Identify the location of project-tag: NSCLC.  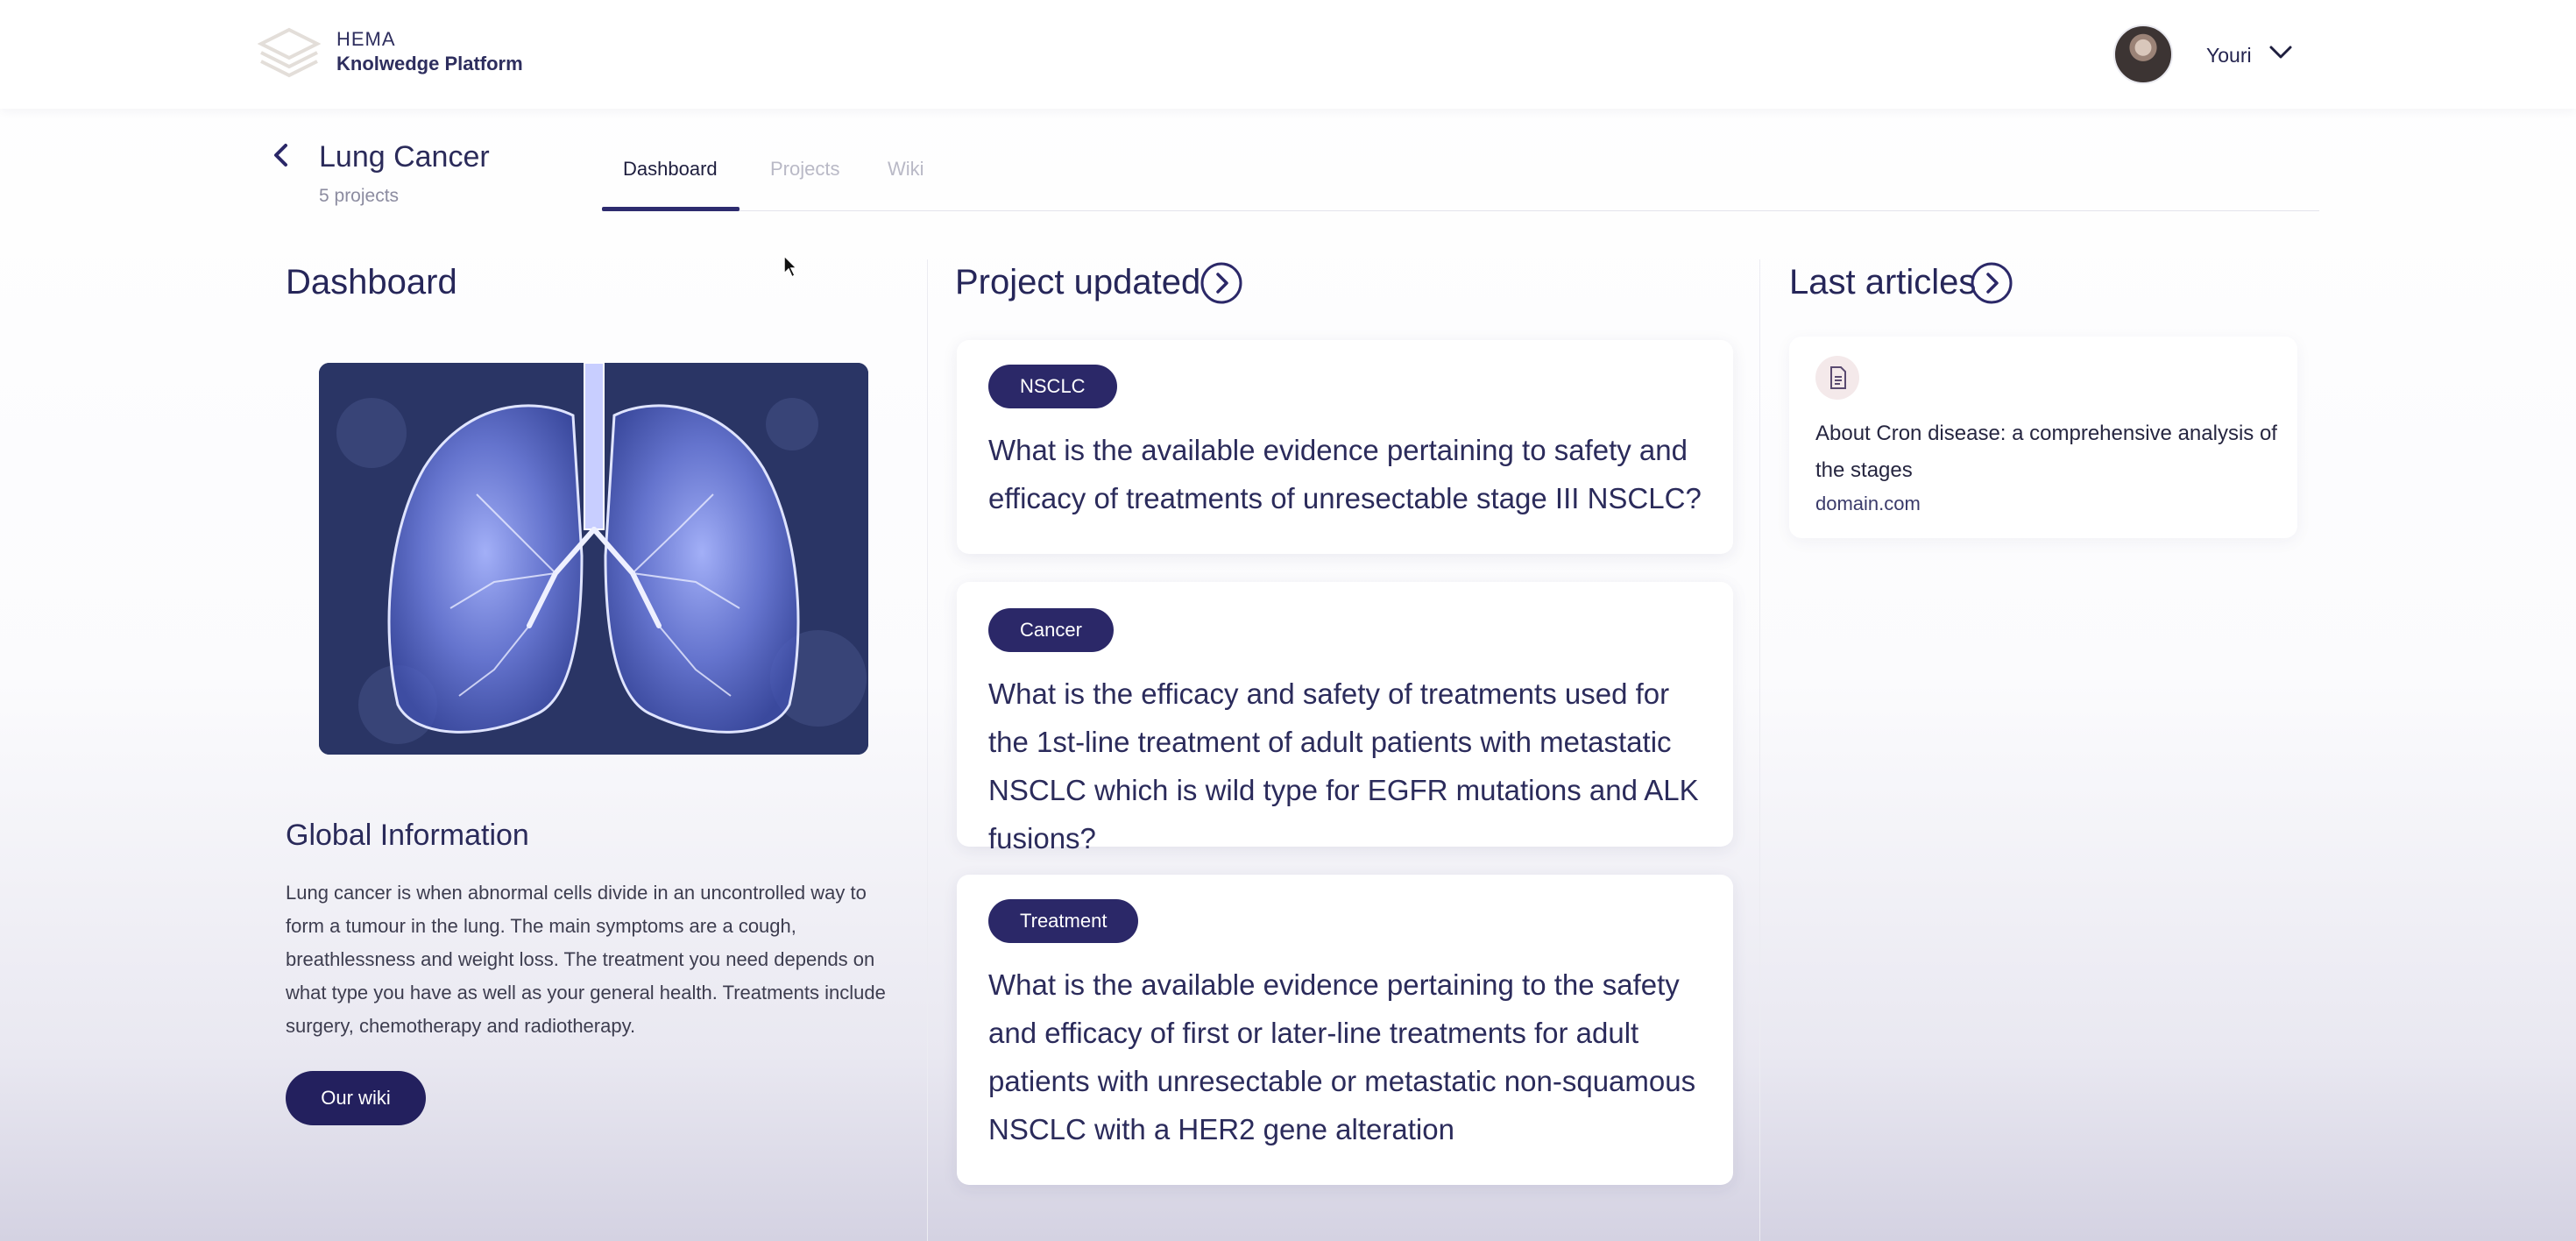
(1052, 386).